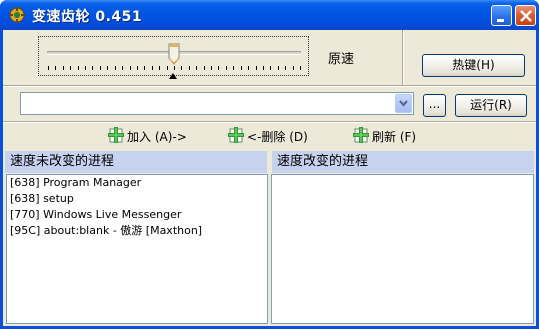 This screenshot has height=329, width=539. Describe the element at coordinates (403, 162) in the screenshot. I see `changed-panel-header: 速度改变的进程` at that location.